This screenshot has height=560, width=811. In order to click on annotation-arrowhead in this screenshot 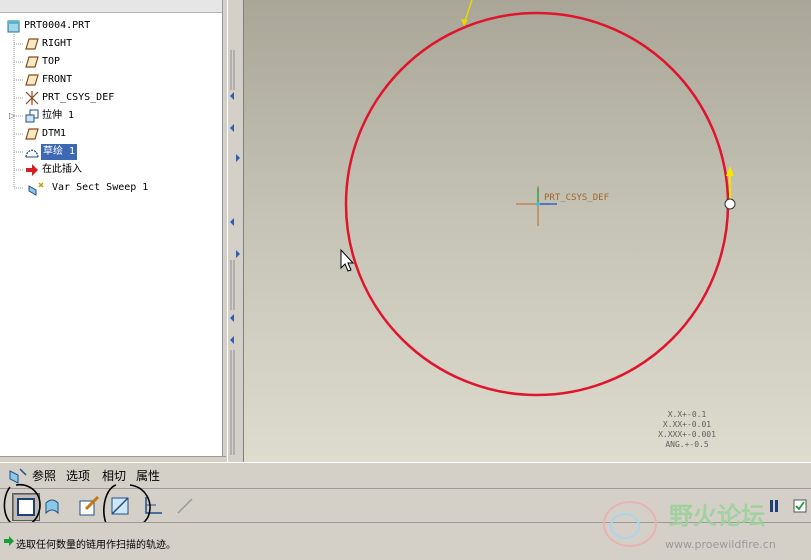, I will do `click(464, 22)`.